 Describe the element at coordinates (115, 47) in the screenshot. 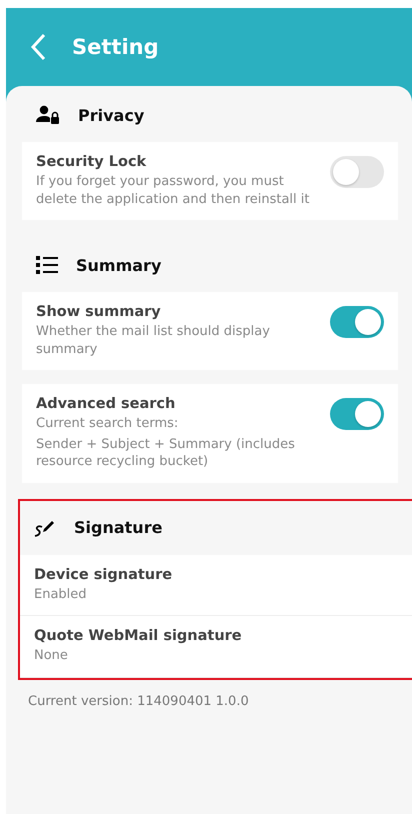

I see `page-title: Setting` at that location.